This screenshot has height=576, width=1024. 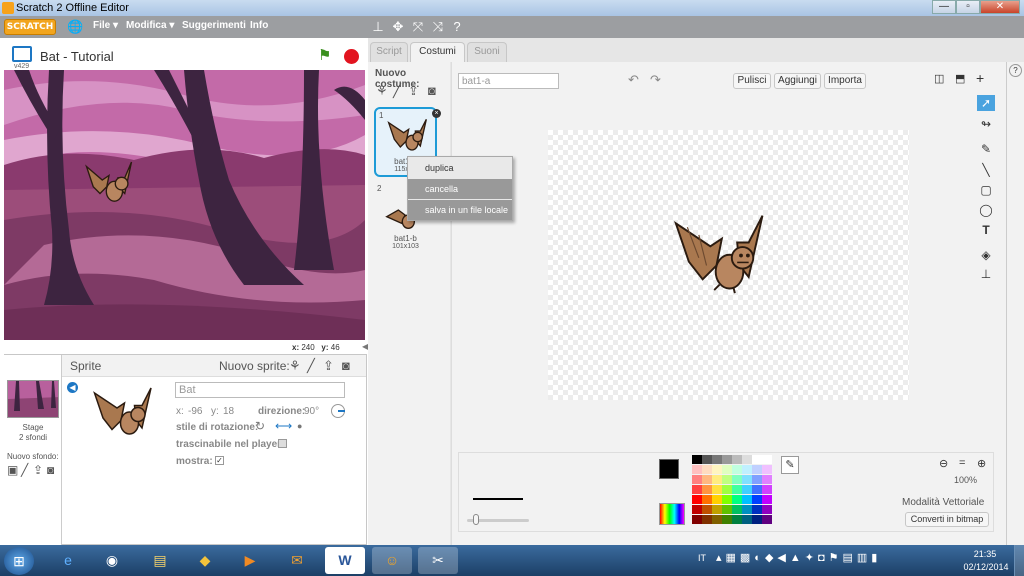 What do you see at coordinates (1019, 560) in the screenshot?
I see `show-desktop-button` at bounding box center [1019, 560].